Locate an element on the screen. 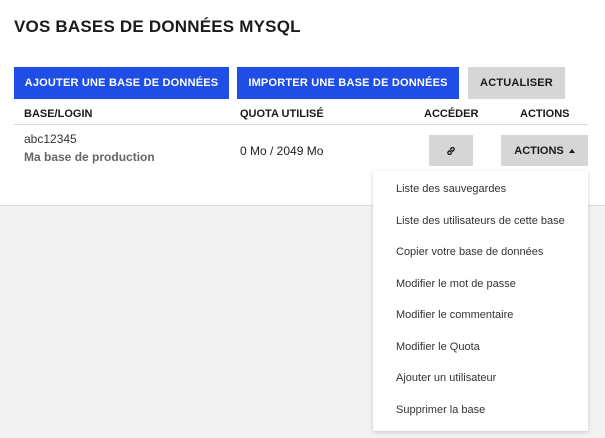 Image resolution: width=605 pixels, height=438 pixels. refresh-button: ACTUALISER is located at coordinates (516, 83).